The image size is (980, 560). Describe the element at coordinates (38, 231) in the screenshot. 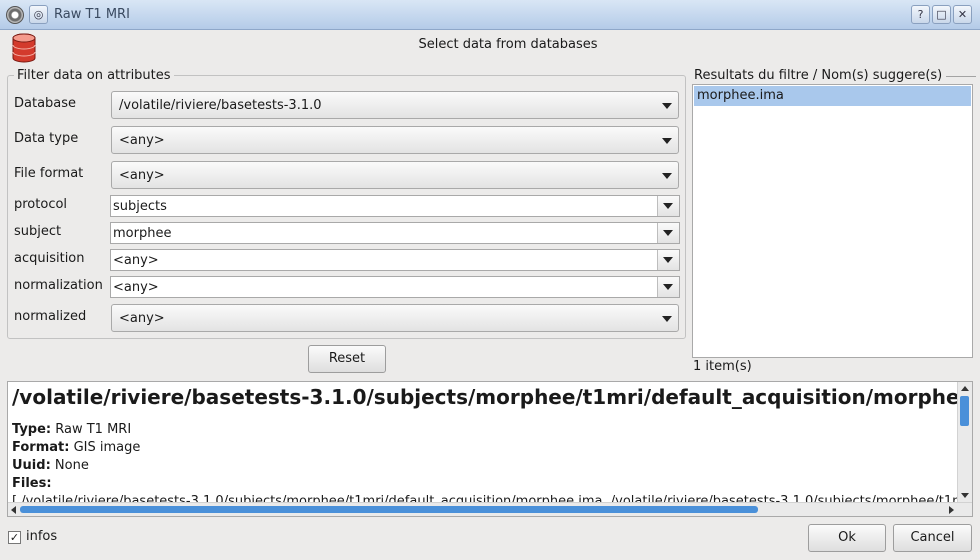

I see `subject-label: subject` at that location.